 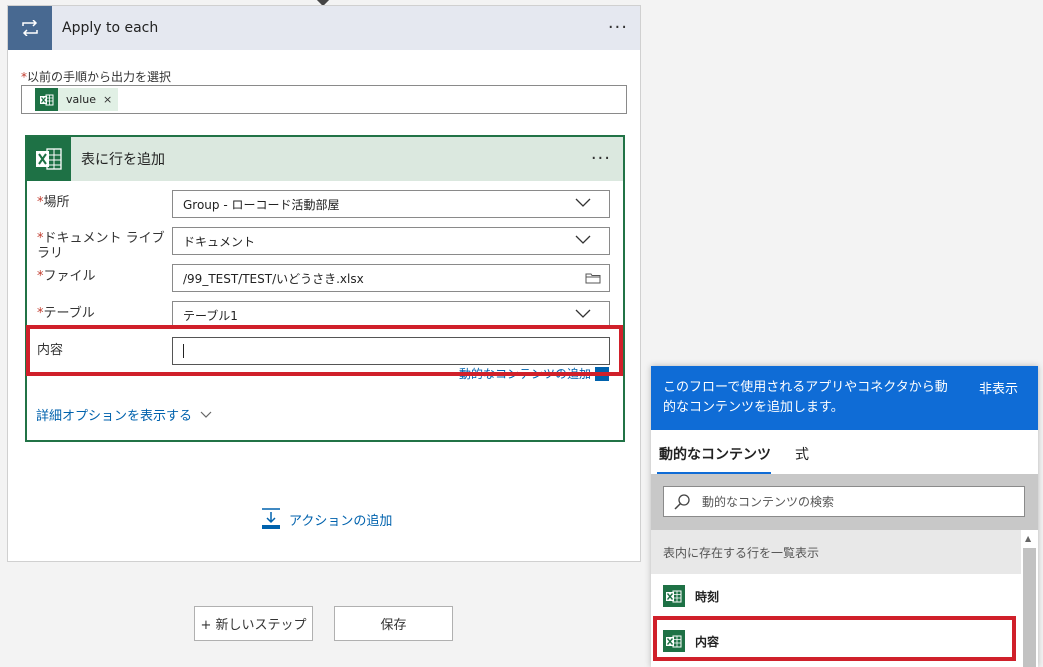 I want to click on scroll-thumb, so click(x=1029, y=607).